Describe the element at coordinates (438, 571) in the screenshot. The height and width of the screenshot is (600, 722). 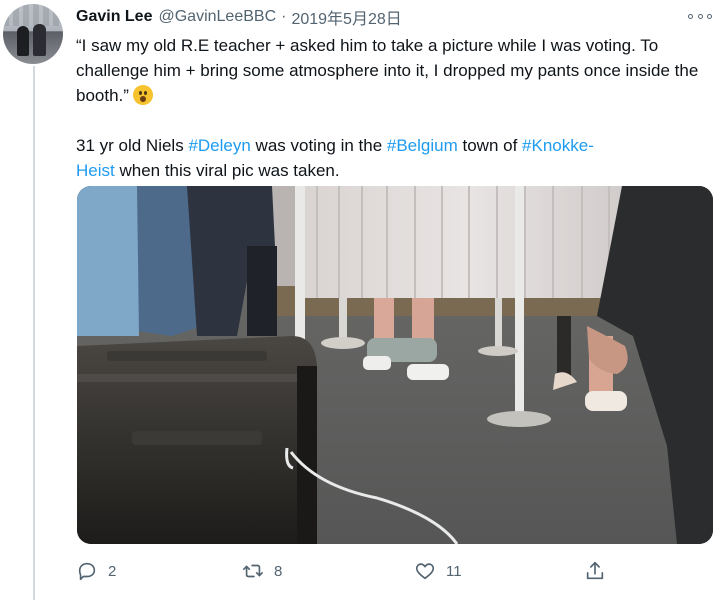
I see `like-button: 11` at that location.